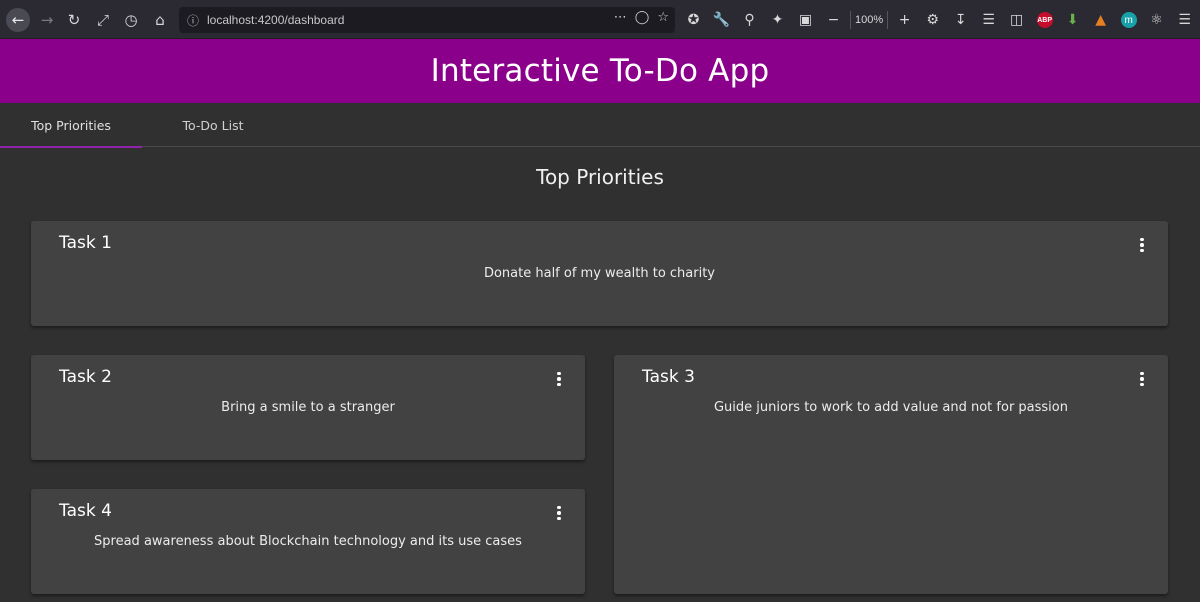 Image resolution: width=1200 pixels, height=602 pixels. What do you see at coordinates (693, 20) in the screenshot?
I see `bookmarks-star-icon: ✪` at bounding box center [693, 20].